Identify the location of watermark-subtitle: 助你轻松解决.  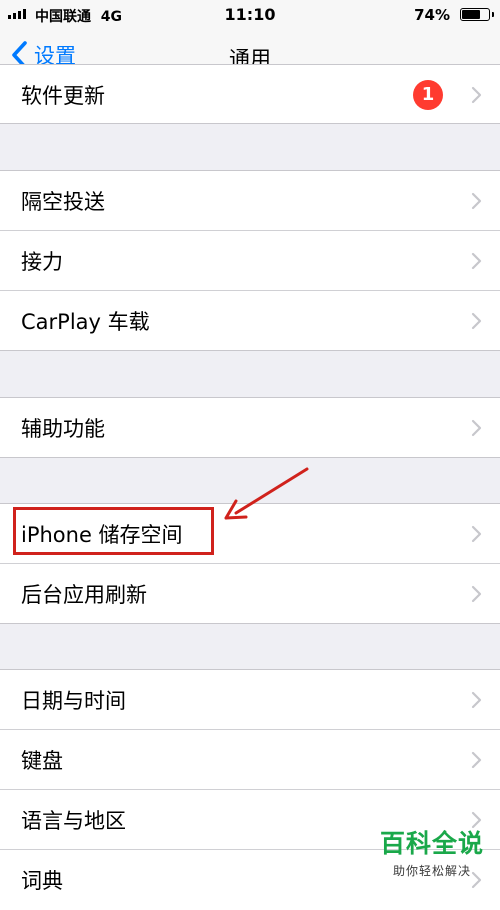
(431, 871).